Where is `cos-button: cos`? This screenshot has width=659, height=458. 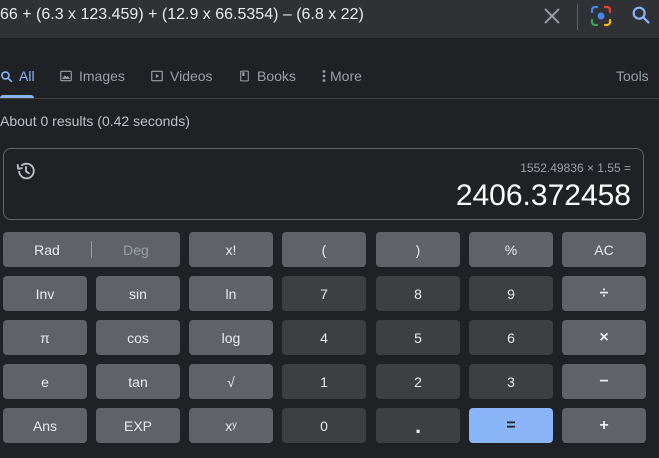
cos-button: cos is located at coordinates (138, 337).